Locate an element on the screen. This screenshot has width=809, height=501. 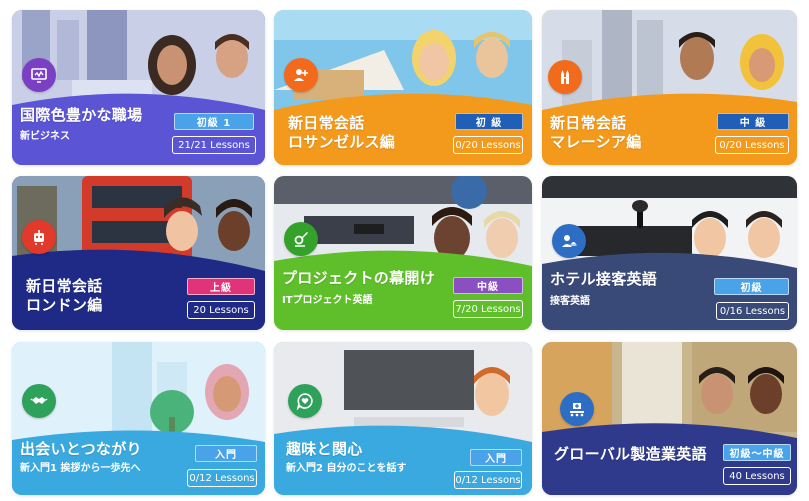
level-badge: 初級 is located at coordinates (751, 286).